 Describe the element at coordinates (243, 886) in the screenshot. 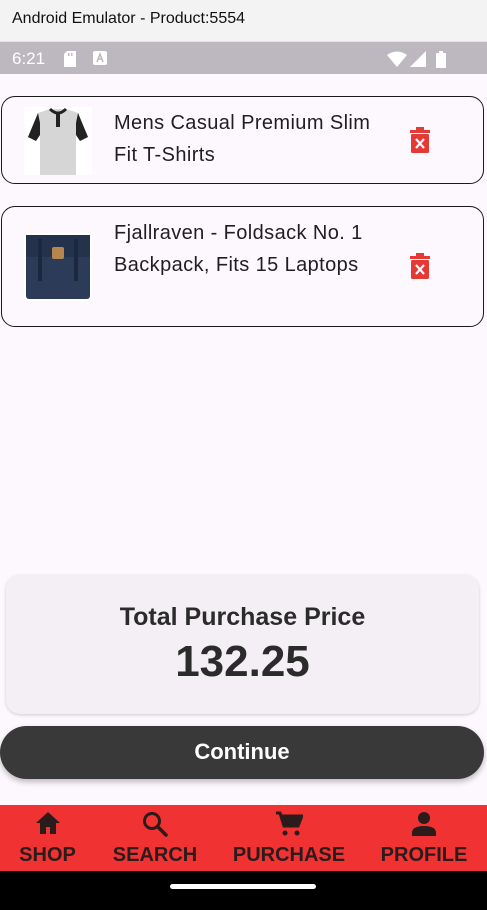

I see `home-gesture-handle` at that location.